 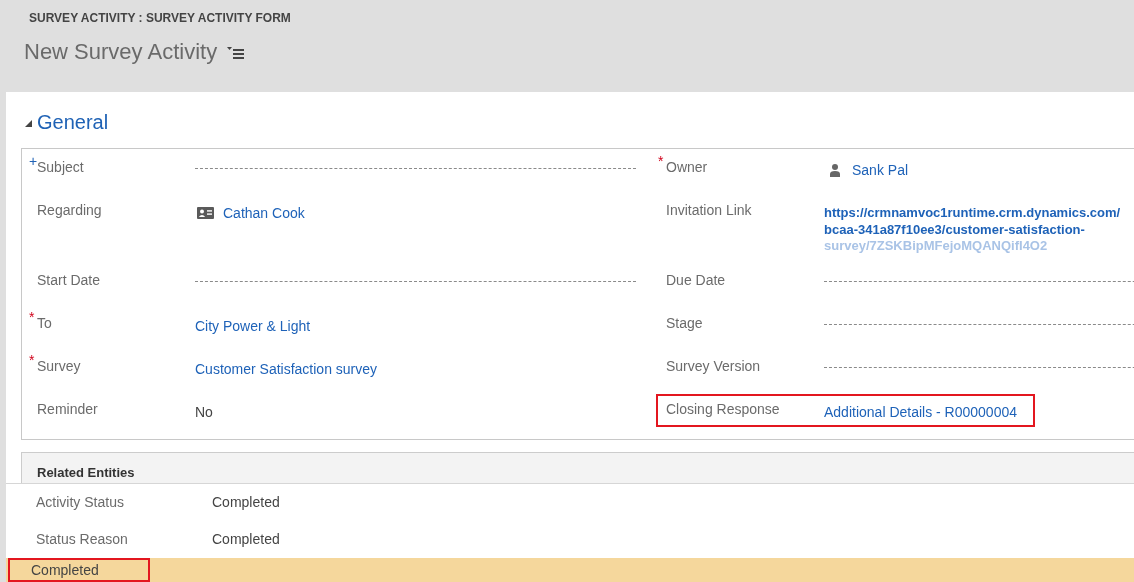 I want to click on triangle-icon, so click(x=28, y=123).